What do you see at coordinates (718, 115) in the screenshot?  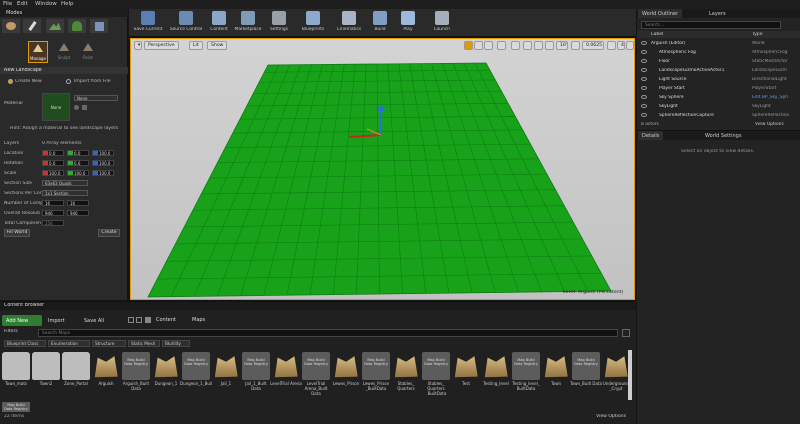 I see `outliner-row: SphereReflectionCapture SphereReflection` at bounding box center [718, 115].